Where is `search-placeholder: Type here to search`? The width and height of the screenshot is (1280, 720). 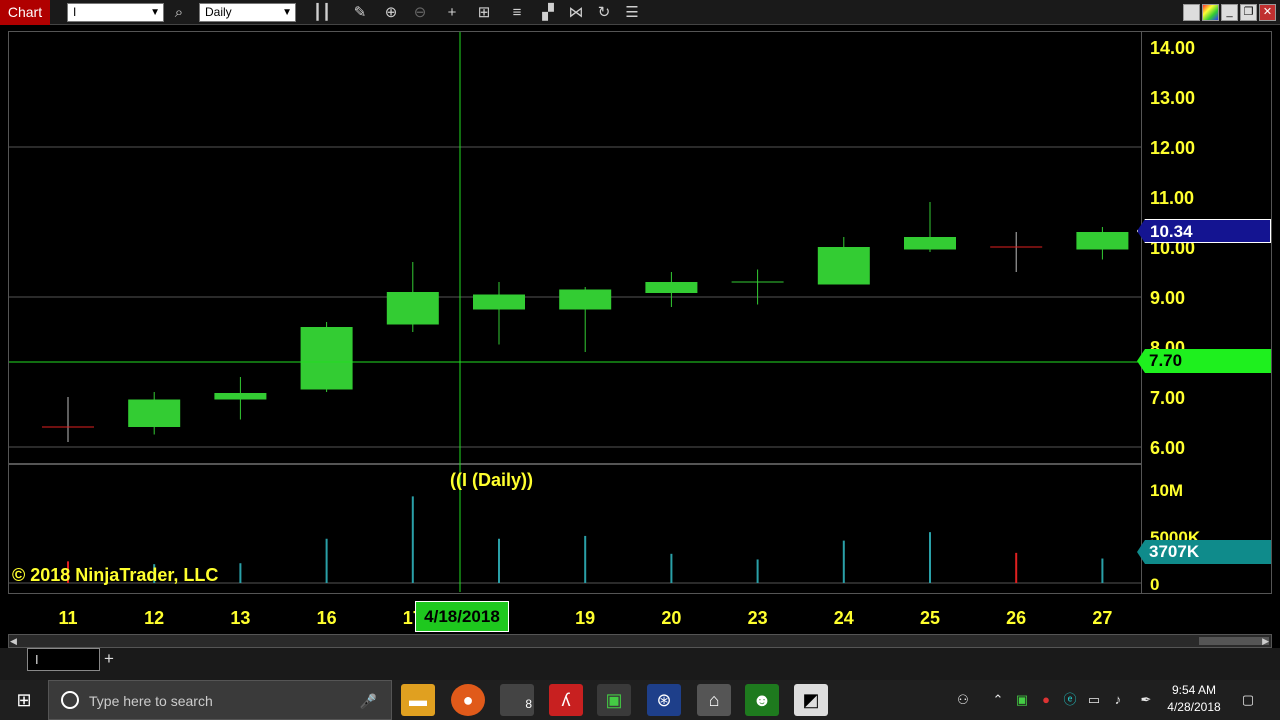
search-placeholder: Type here to search is located at coordinates (151, 701).